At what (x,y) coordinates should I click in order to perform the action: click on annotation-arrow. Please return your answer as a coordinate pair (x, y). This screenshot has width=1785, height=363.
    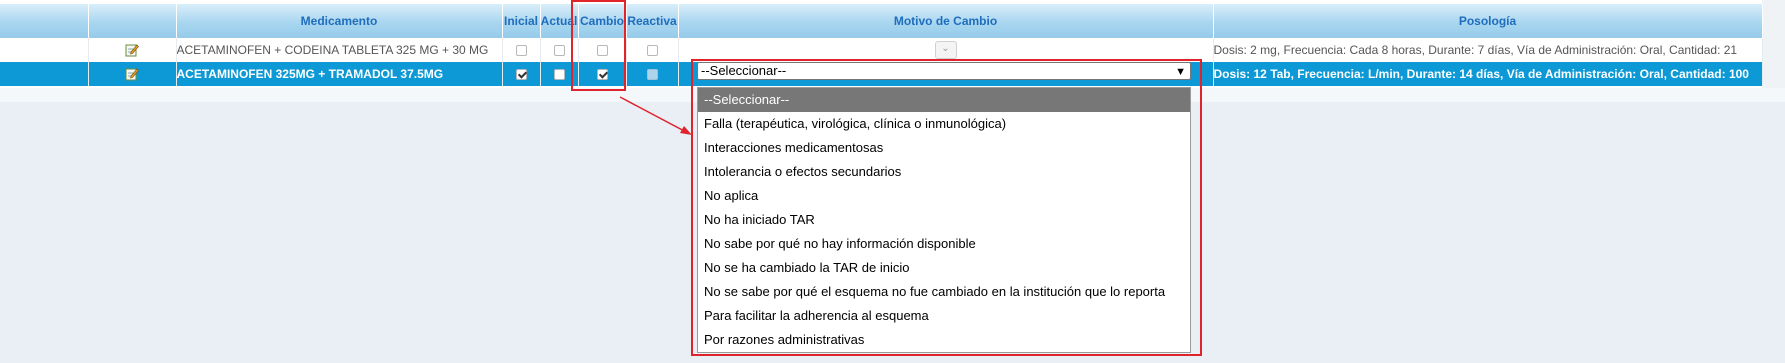
    Looking at the image, I should click on (655, 115).